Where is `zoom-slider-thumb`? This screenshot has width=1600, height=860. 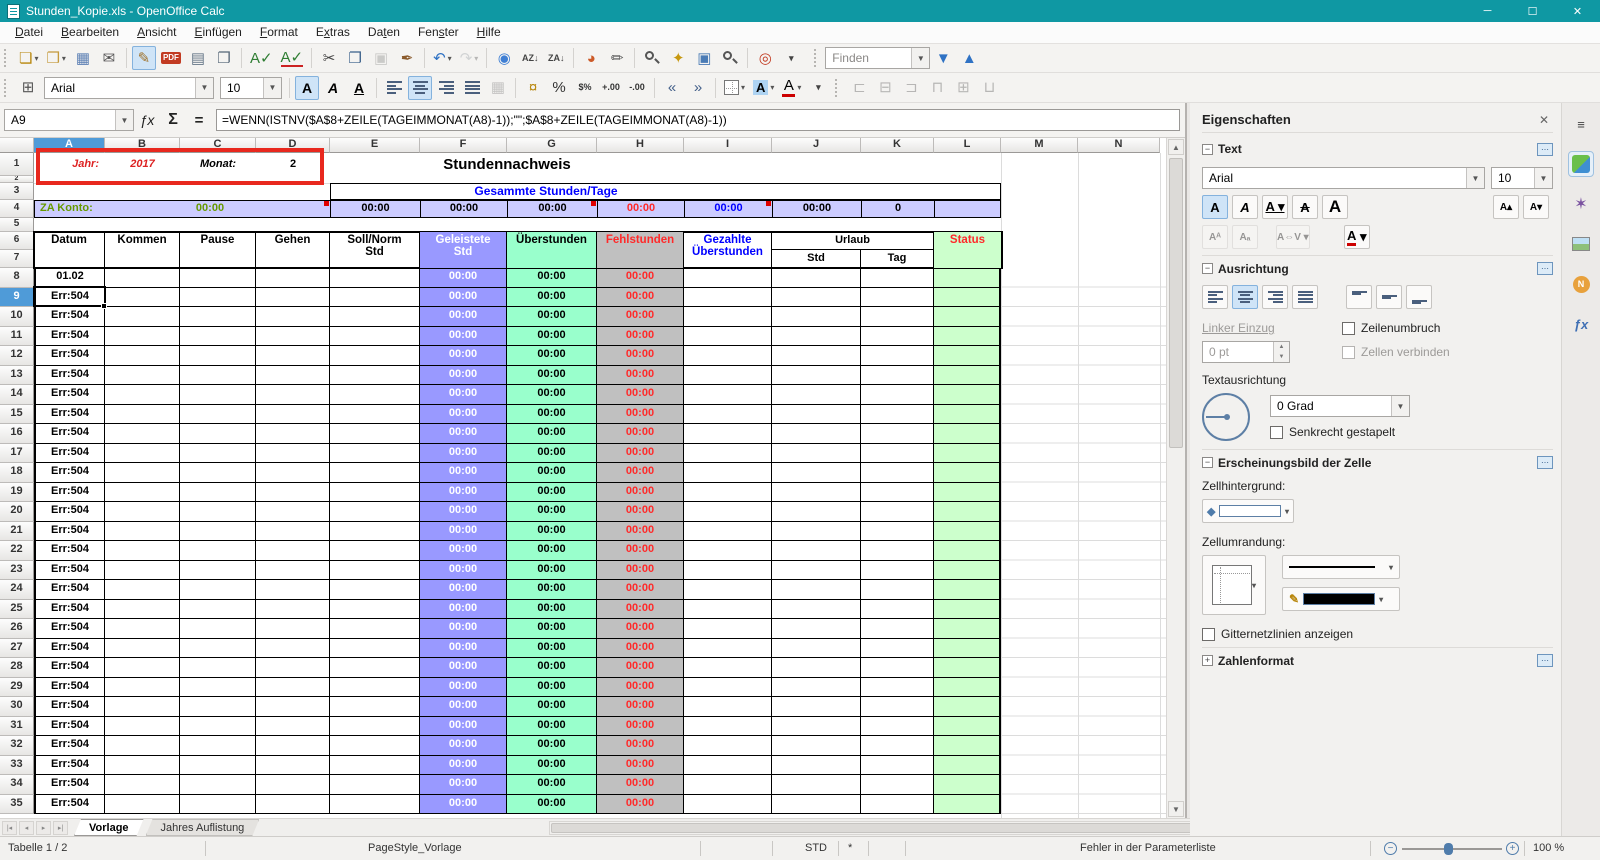 zoom-slider-thumb is located at coordinates (1448, 849).